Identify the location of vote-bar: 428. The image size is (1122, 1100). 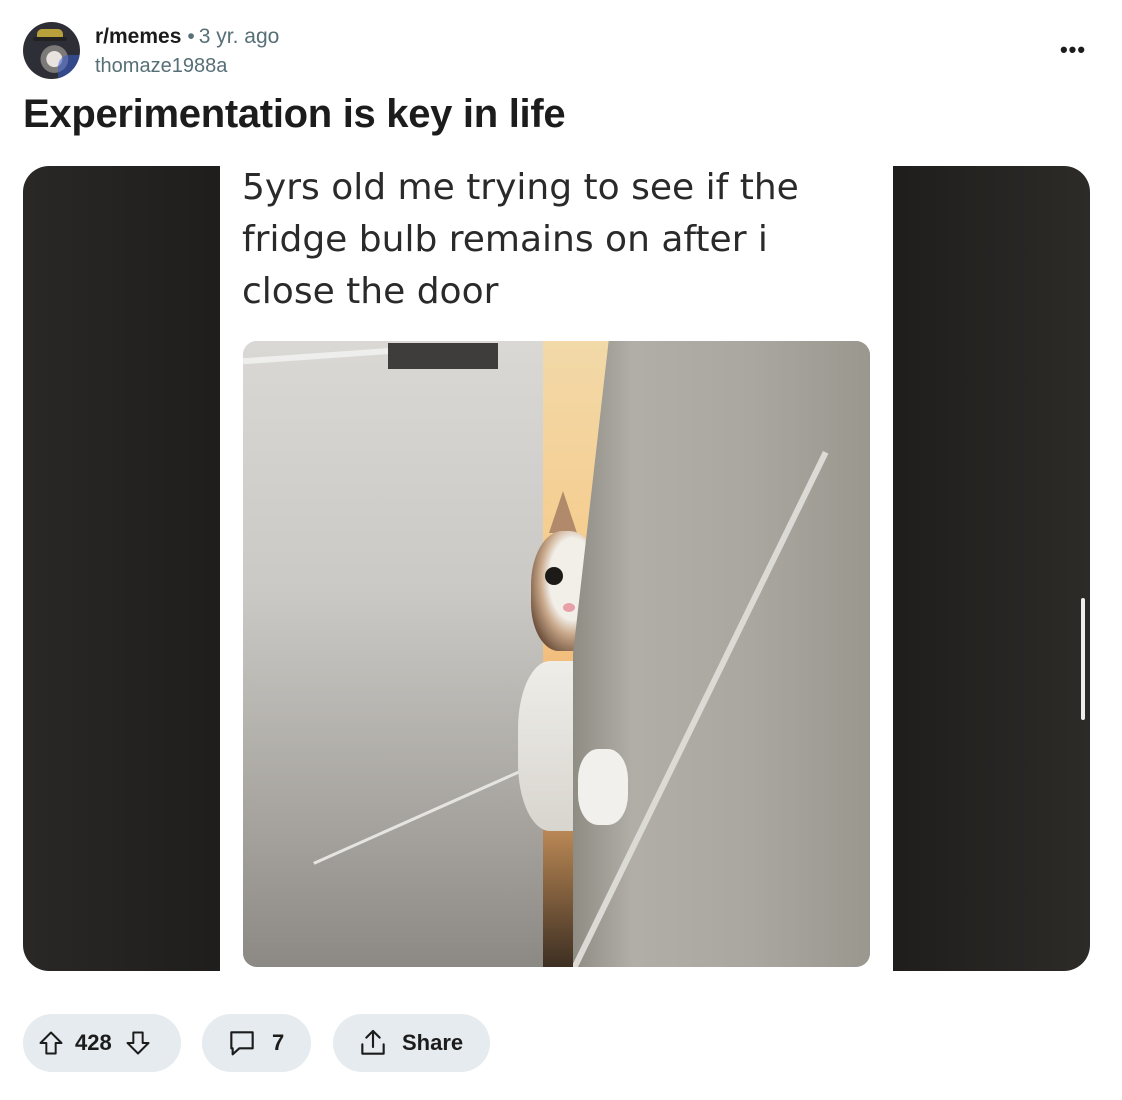
(102, 1043).